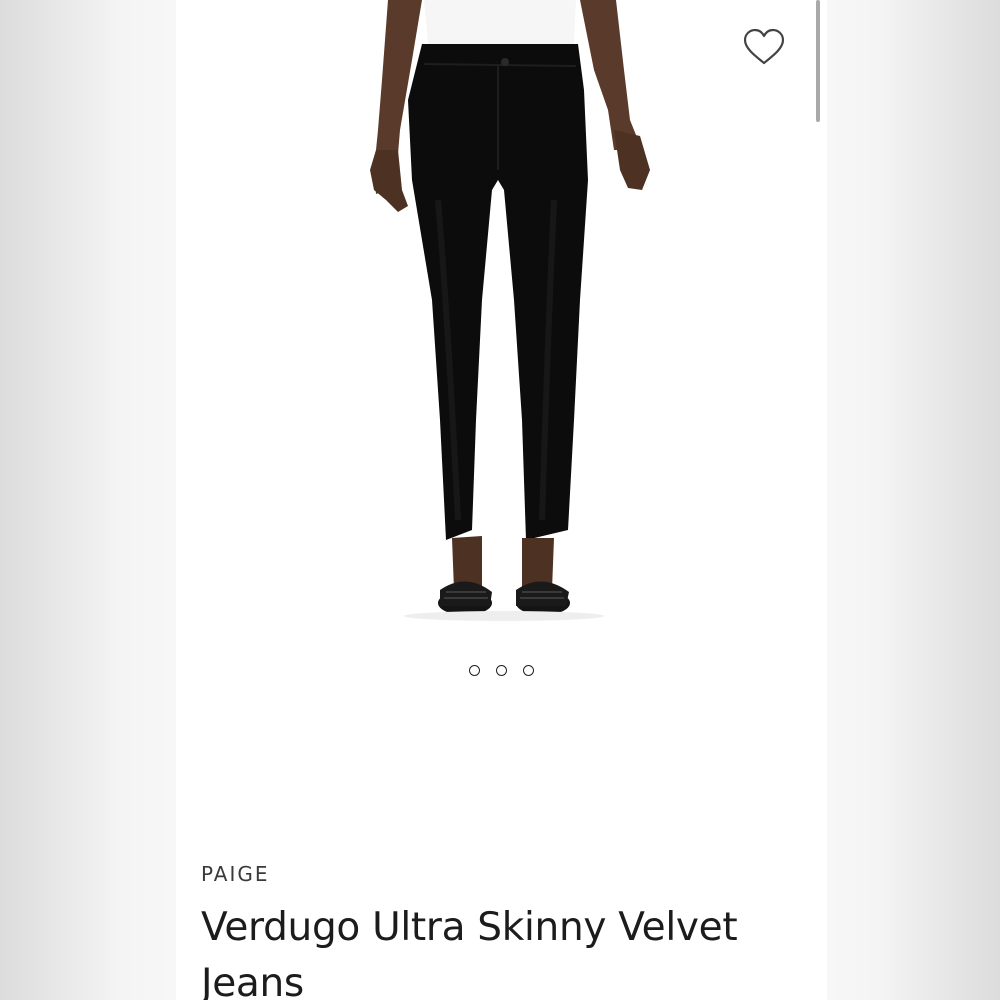  What do you see at coordinates (235, 874) in the screenshot?
I see `brand-name: PAIGE` at bounding box center [235, 874].